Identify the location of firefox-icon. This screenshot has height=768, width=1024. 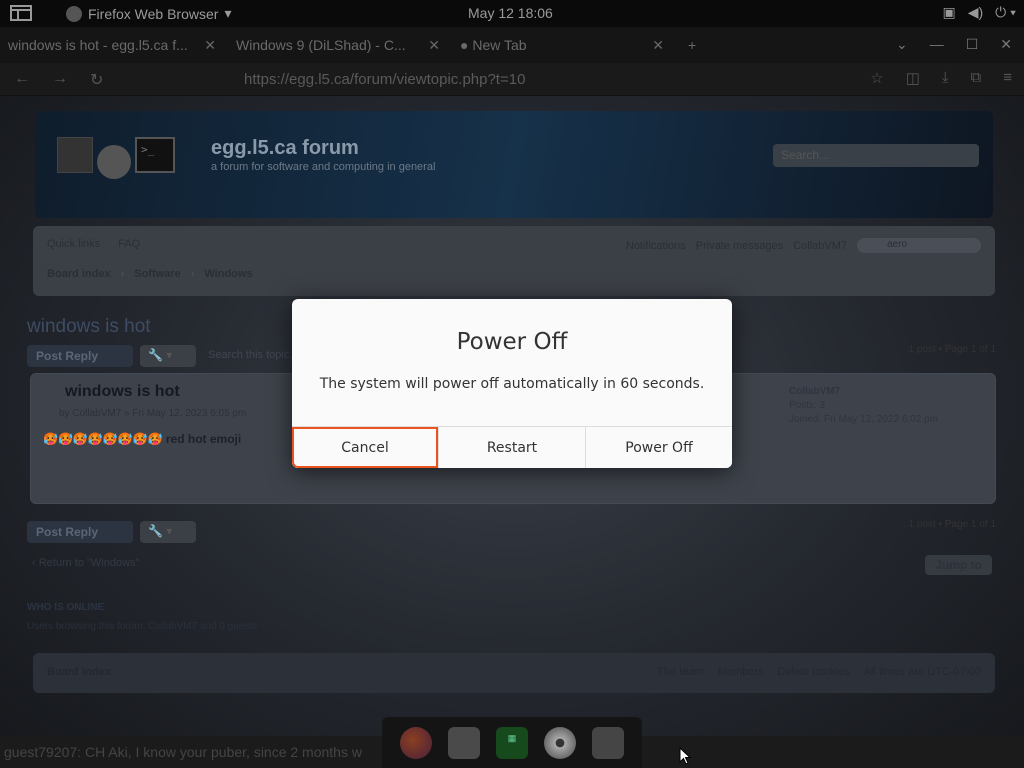
(74, 13).